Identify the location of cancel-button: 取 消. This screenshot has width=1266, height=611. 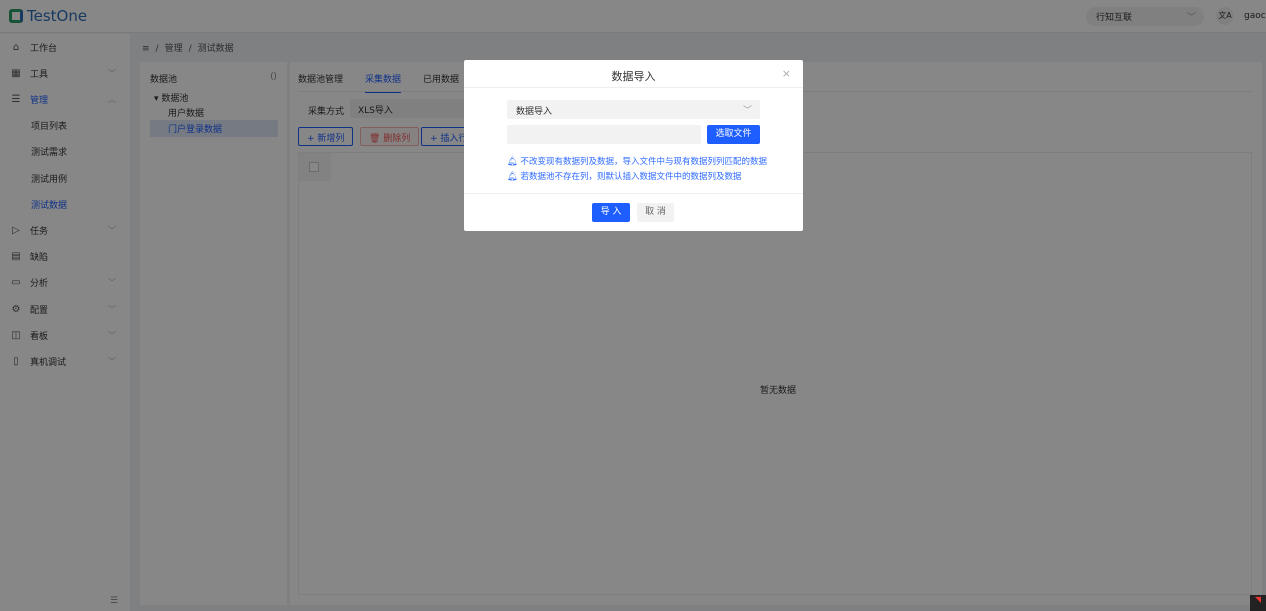
(655, 212).